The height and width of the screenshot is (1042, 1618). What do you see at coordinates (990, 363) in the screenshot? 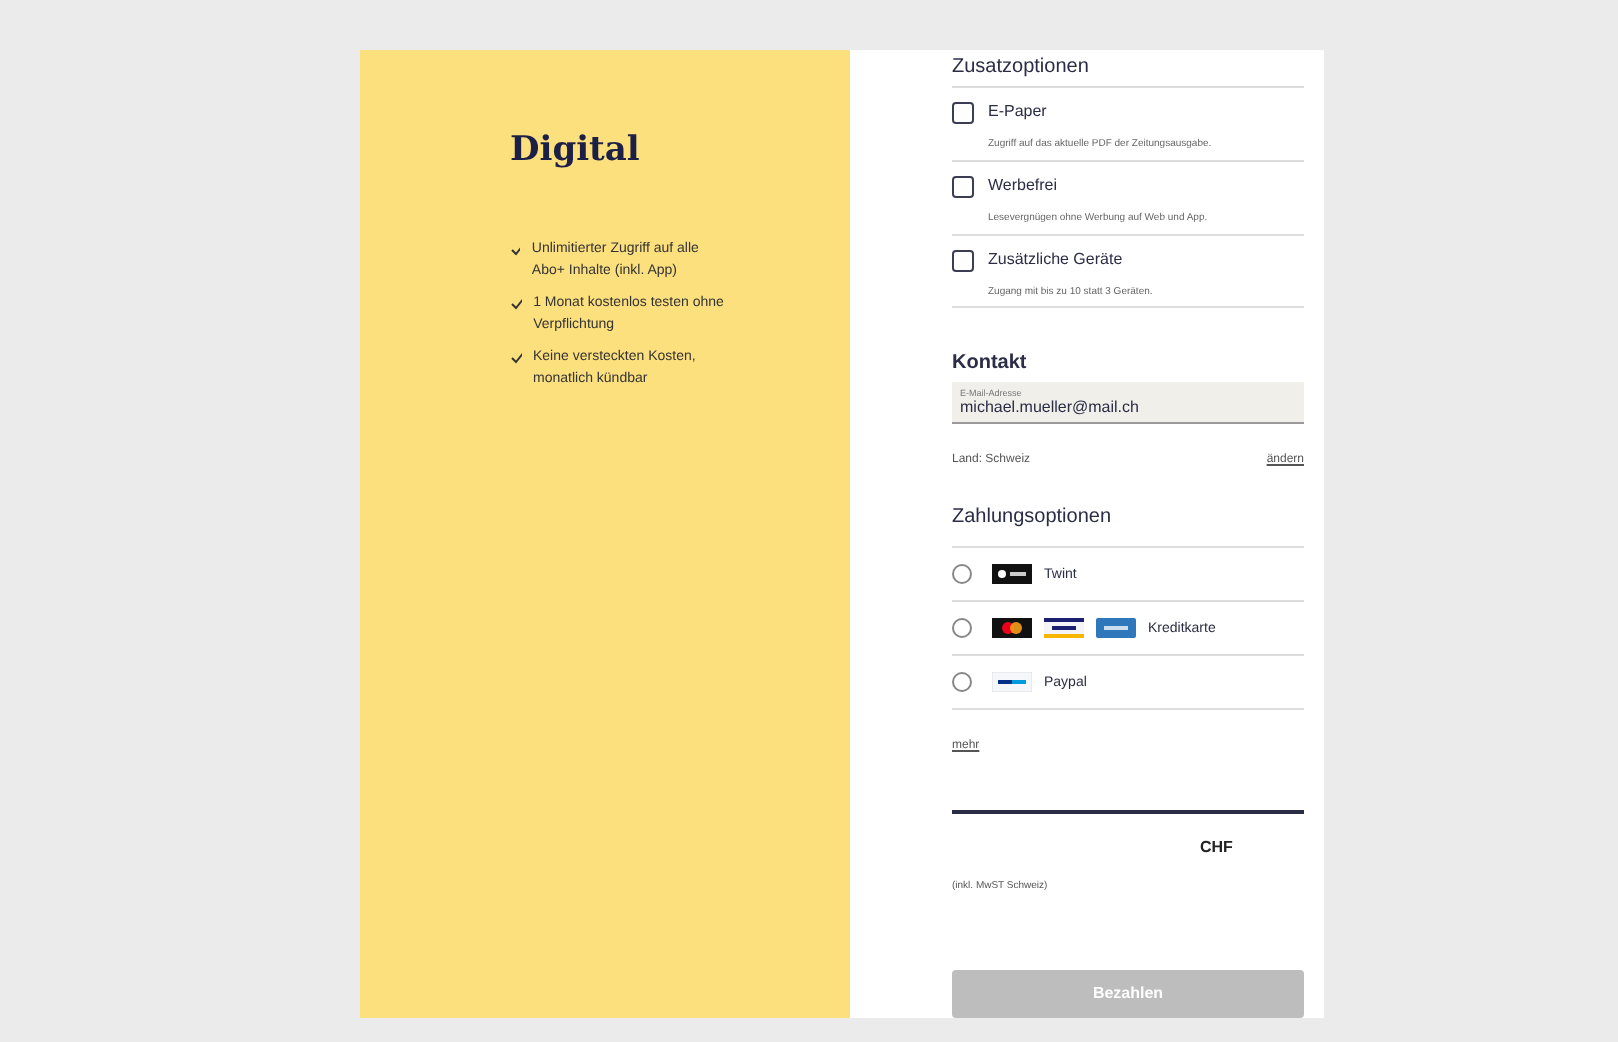
I see `section-title: Kontakt` at bounding box center [990, 363].